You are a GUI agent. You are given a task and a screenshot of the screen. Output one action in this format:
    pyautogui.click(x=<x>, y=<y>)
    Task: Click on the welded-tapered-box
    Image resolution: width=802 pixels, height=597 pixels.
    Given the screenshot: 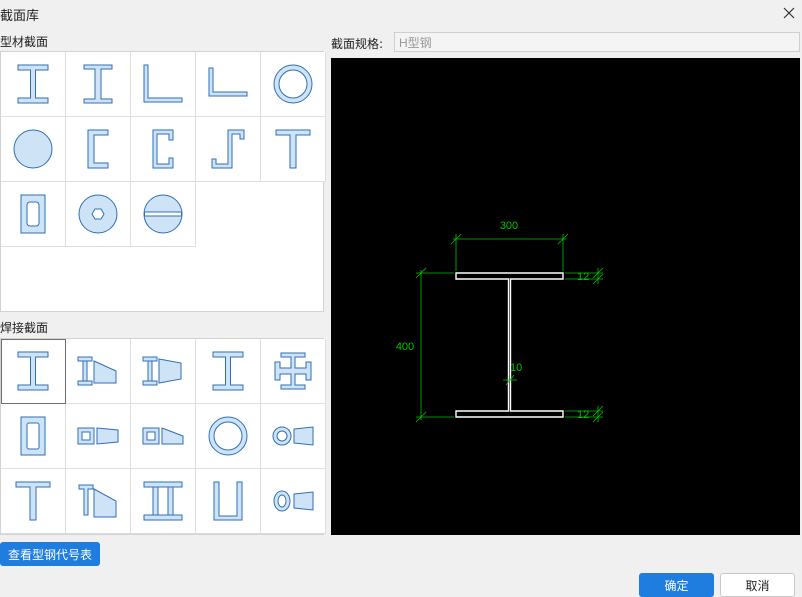 What is the action you would take?
    pyautogui.click(x=98, y=436)
    